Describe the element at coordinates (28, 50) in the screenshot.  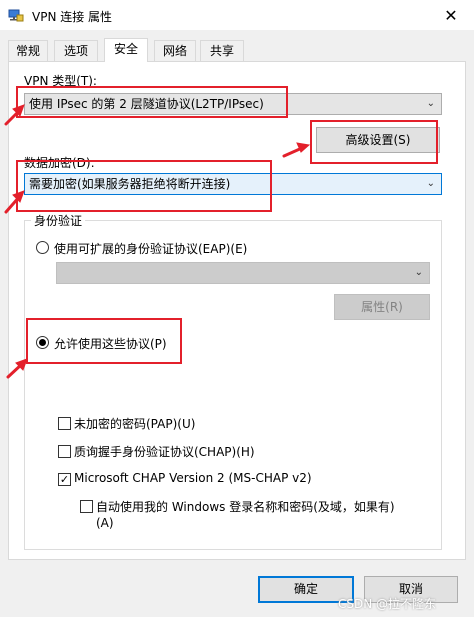
I see `tab-general: 常规` at that location.